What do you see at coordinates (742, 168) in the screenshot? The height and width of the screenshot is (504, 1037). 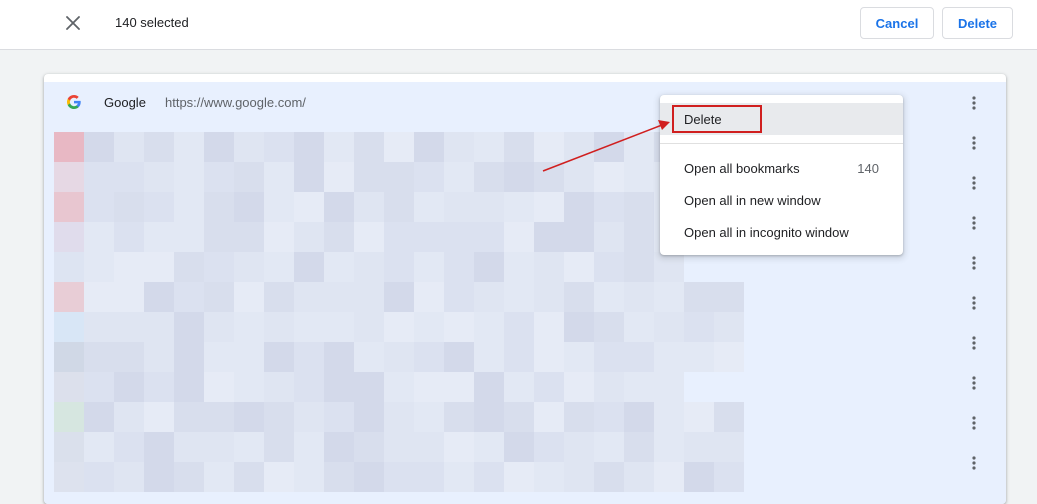 I see `menu-item-label: Open all bookmarks` at bounding box center [742, 168].